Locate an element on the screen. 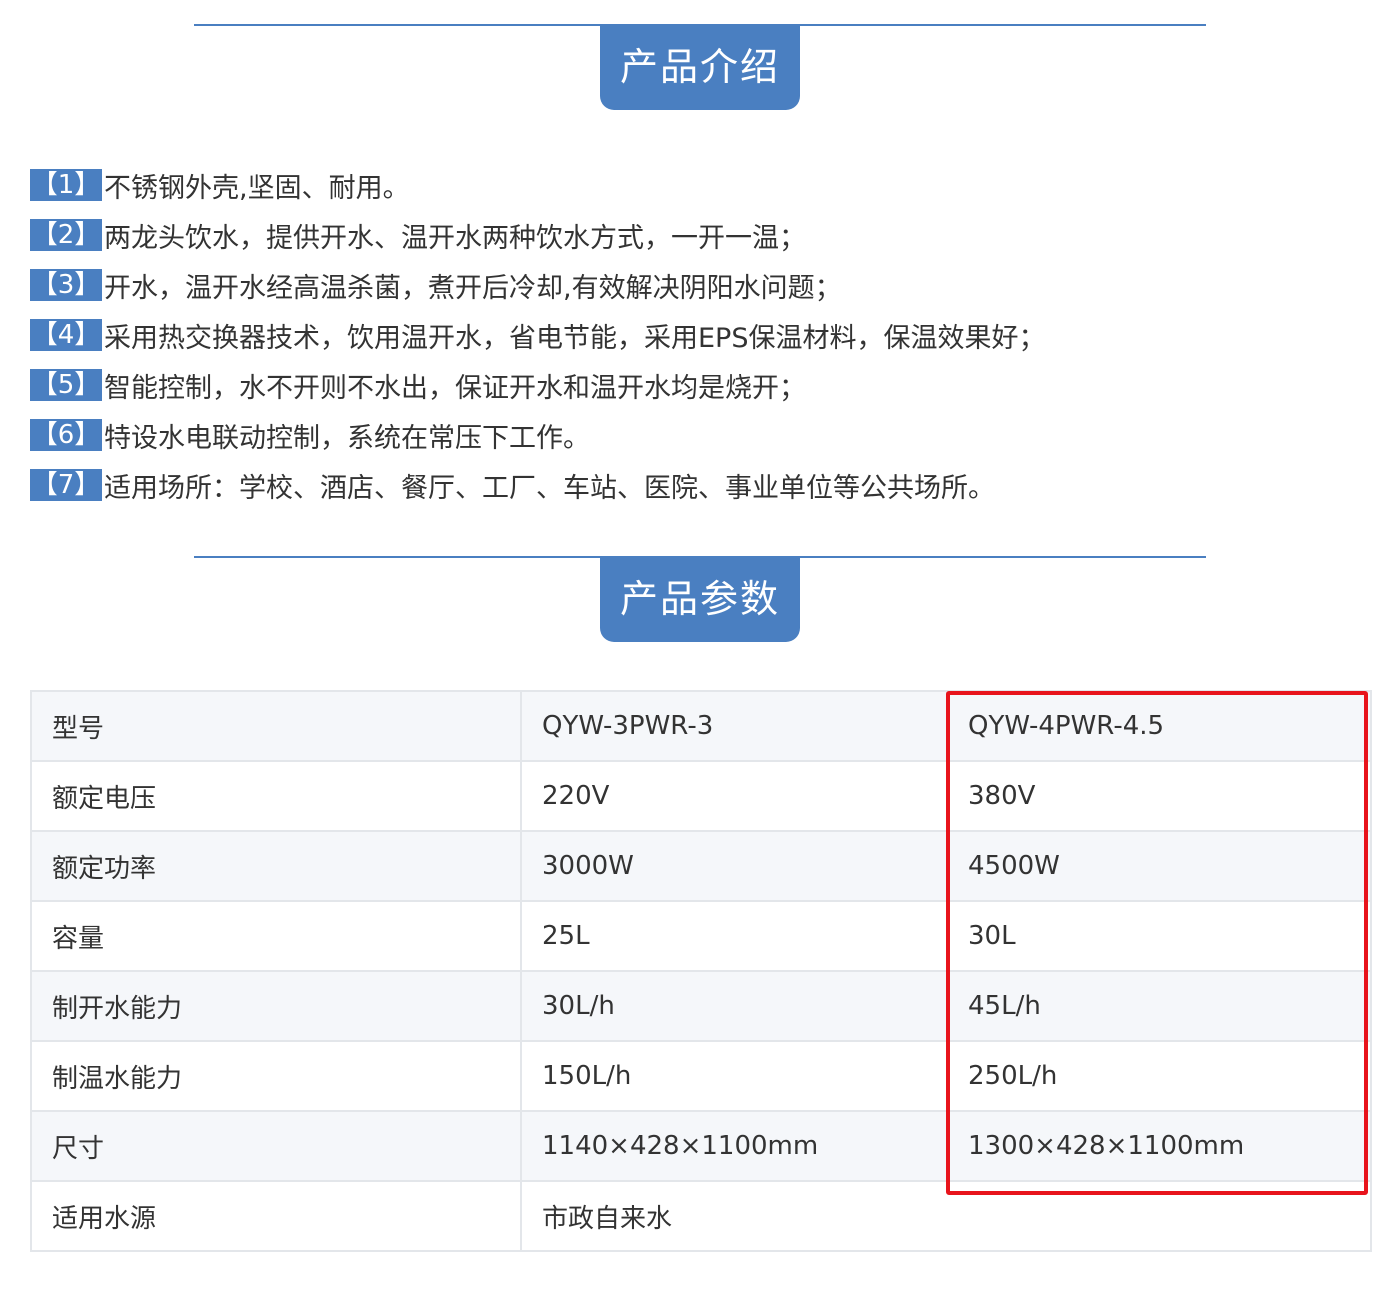 The height and width of the screenshot is (1300, 1400). section-header-params: 产品参数 is located at coordinates (700, 601).